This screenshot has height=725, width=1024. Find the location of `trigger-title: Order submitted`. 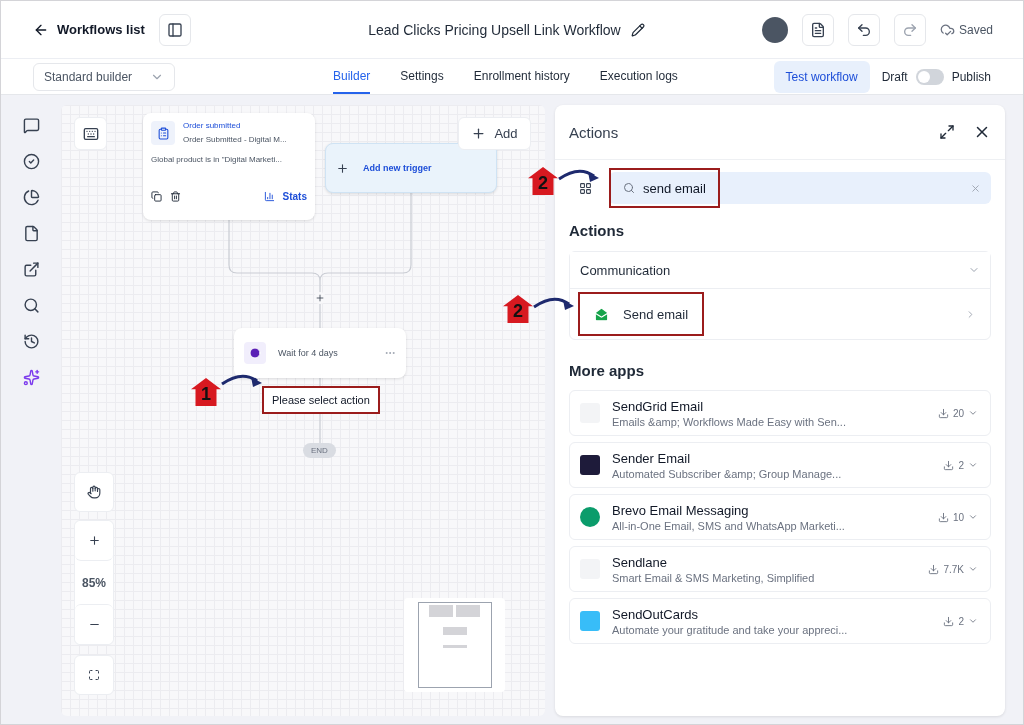

trigger-title: Order submitted is located at coordinates (212, 125).